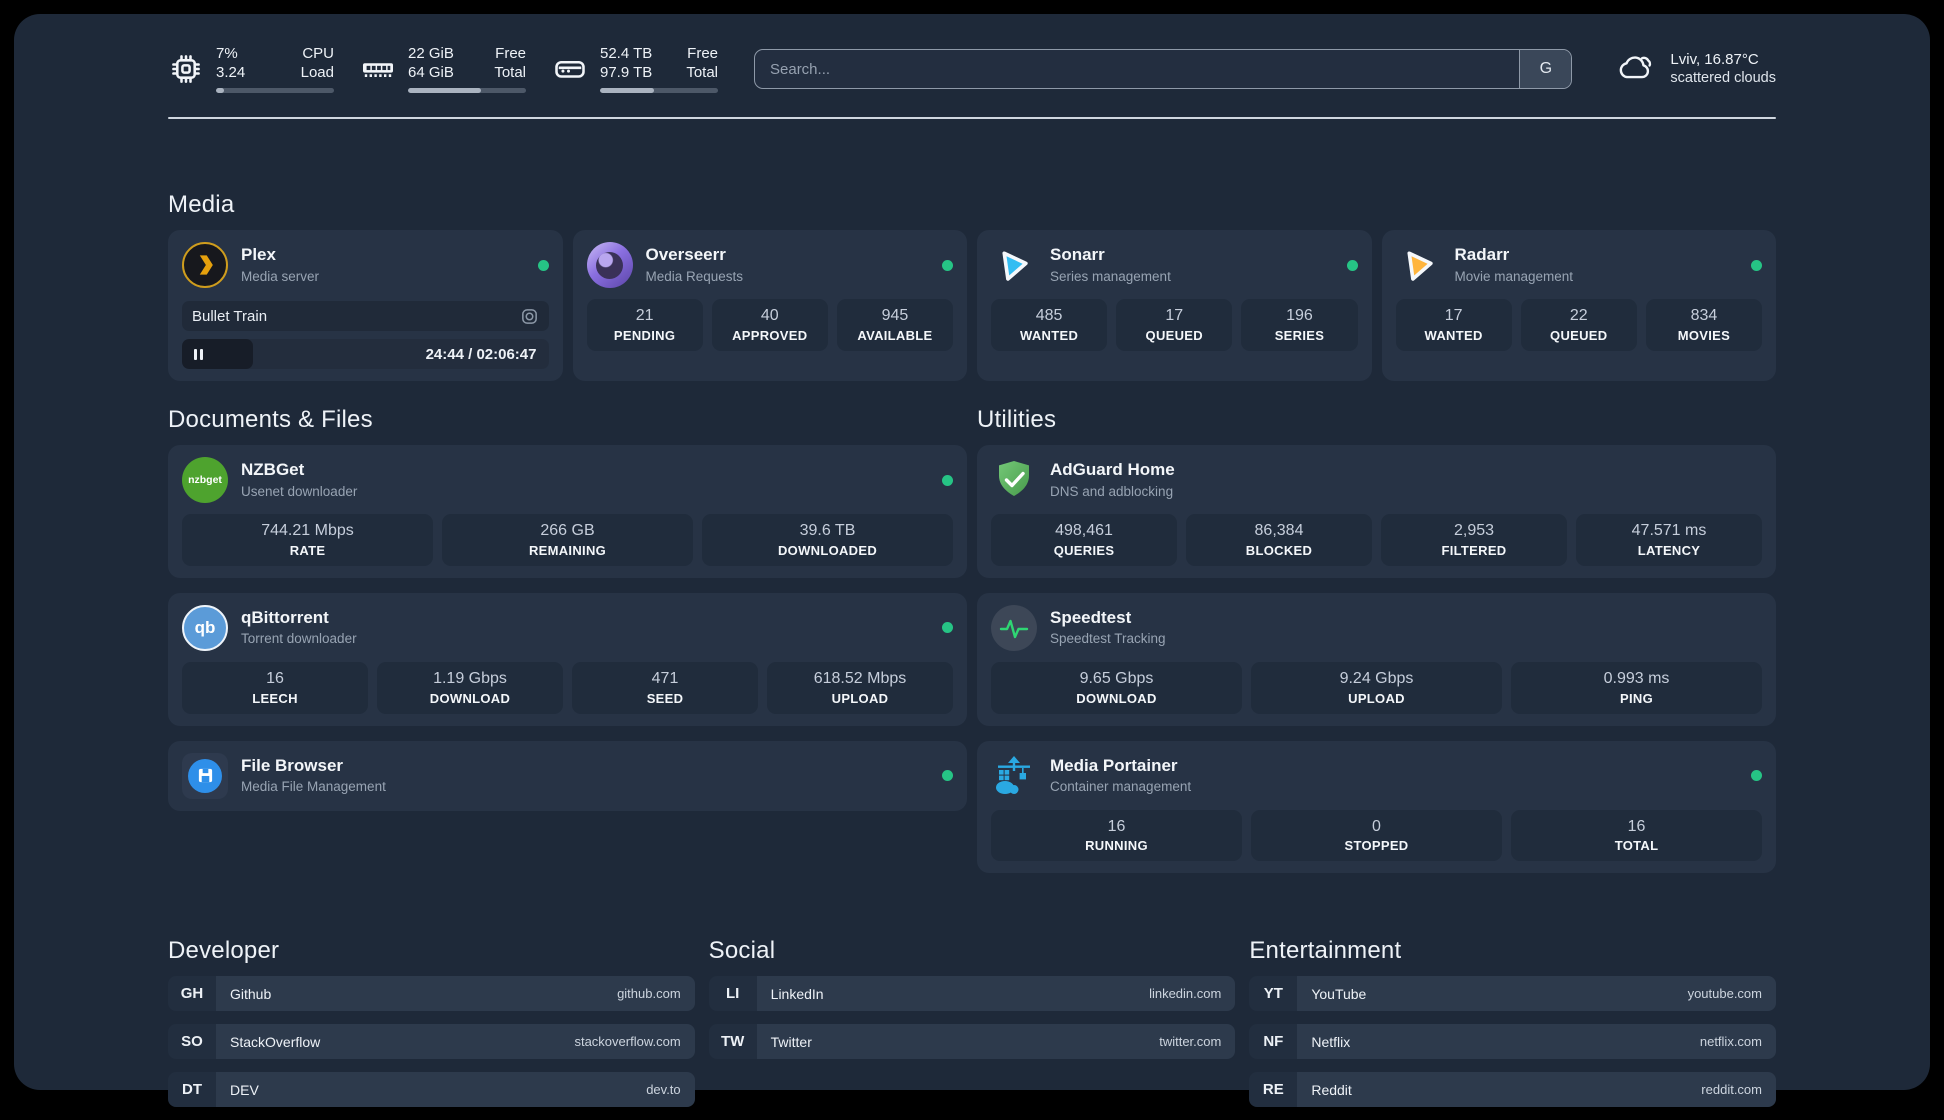 This screenshot has height=1120, width=1944. Describe the element at coordinates (1419, 265) in the screenshot. I see `radarr-icon` at that location.